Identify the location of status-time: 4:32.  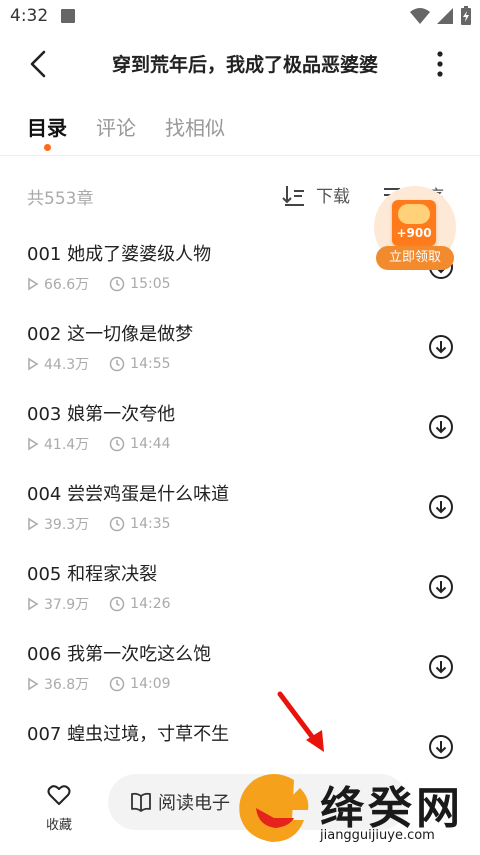
(29, 16).